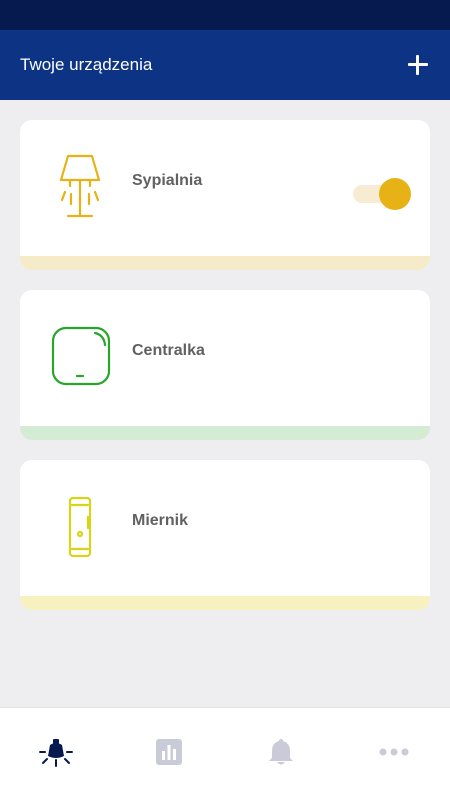 This screenshot has height=800, width=450. What do you see at coordinates (160, 520) in the screenshot?
I see `device-name: Miernik` at bounding box center [160, 520].